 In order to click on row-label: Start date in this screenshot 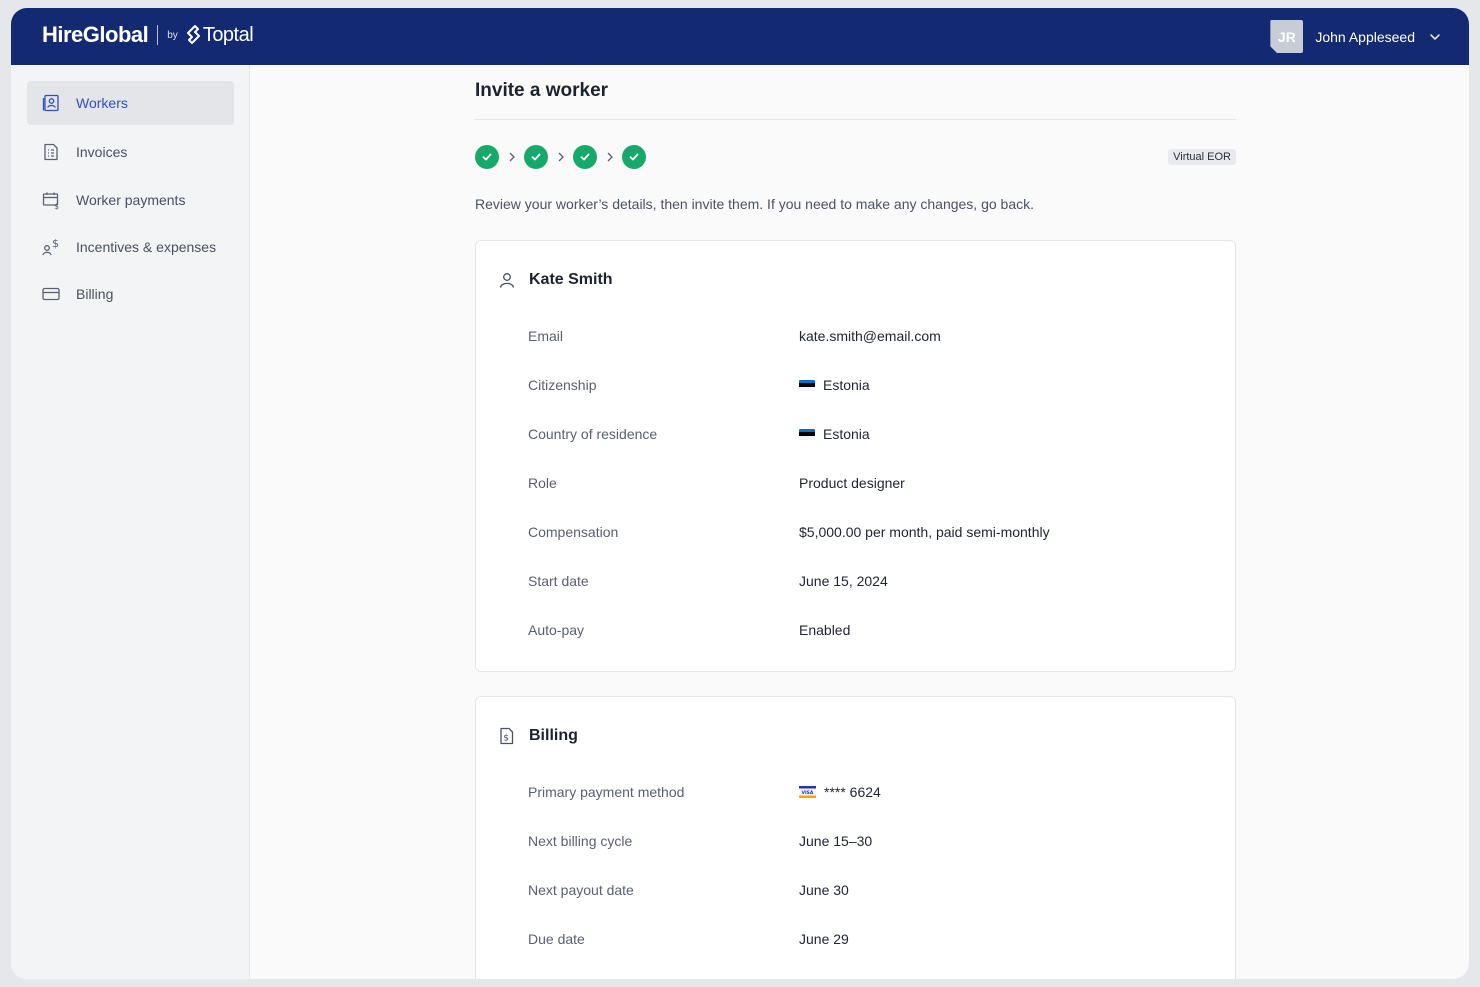, I will do `click(558, 581)`.